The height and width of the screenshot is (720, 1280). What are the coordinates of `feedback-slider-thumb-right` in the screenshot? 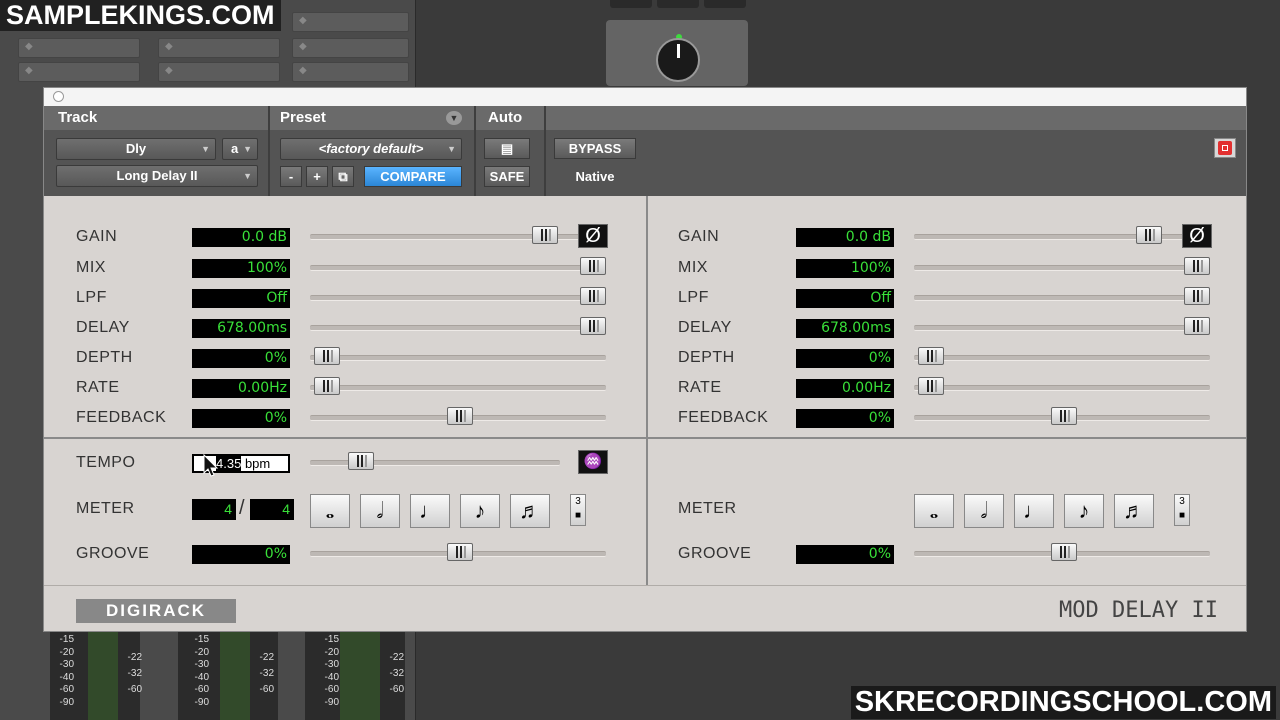 It's located at (1064, 416).